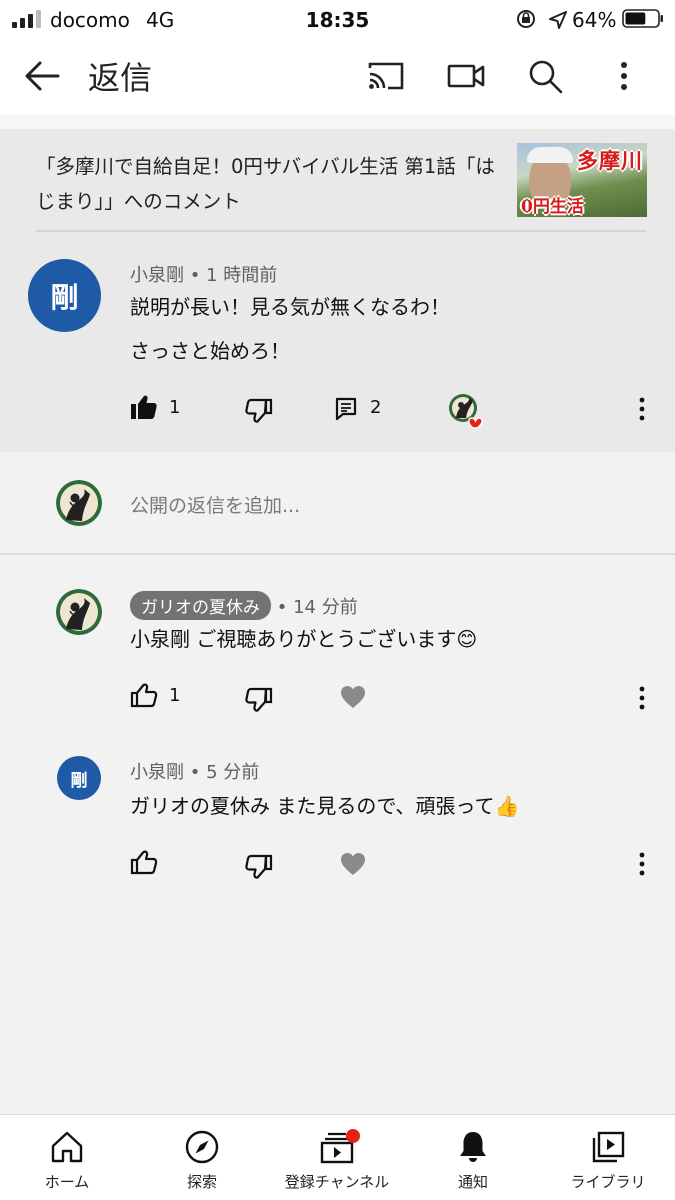  What do you see at coordinates (337, 19) in the screenshot?
I see `status-bar: docomo 4G 18:35 64%` at bounding box center [337, 19].